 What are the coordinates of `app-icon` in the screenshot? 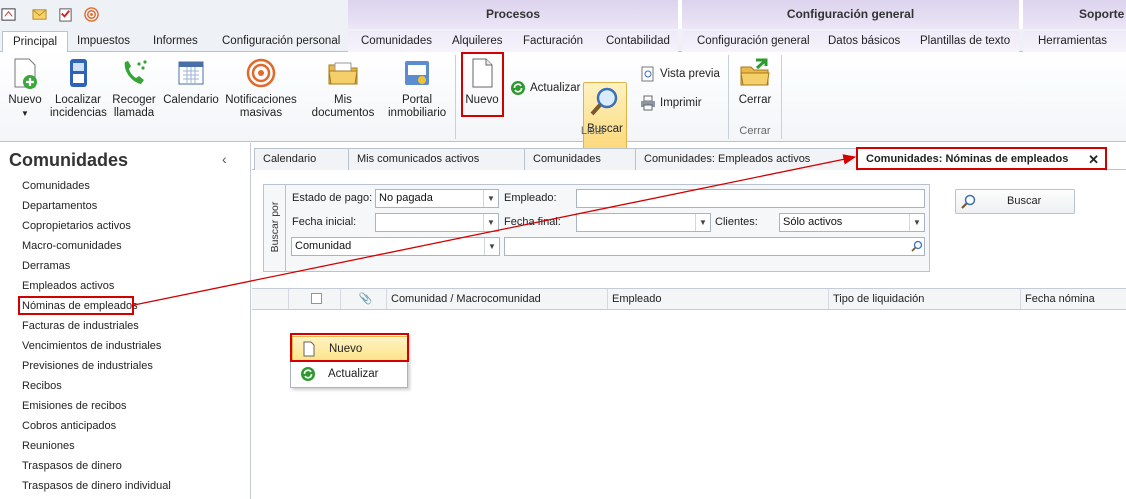 It's located at (8, 14).